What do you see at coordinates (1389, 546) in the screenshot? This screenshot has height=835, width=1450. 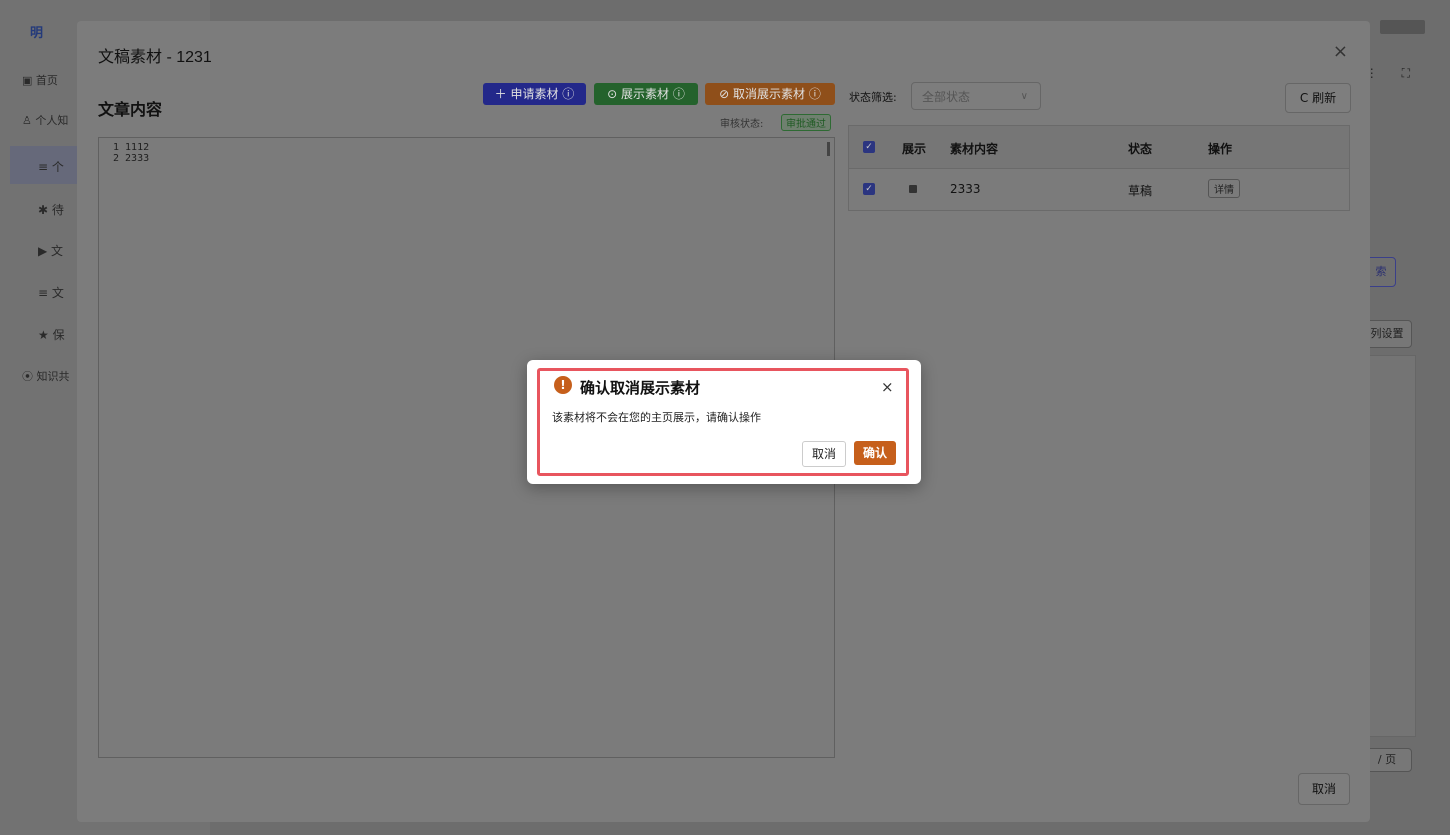 I see `background-table-panel` at bounding box center [1389, 546].